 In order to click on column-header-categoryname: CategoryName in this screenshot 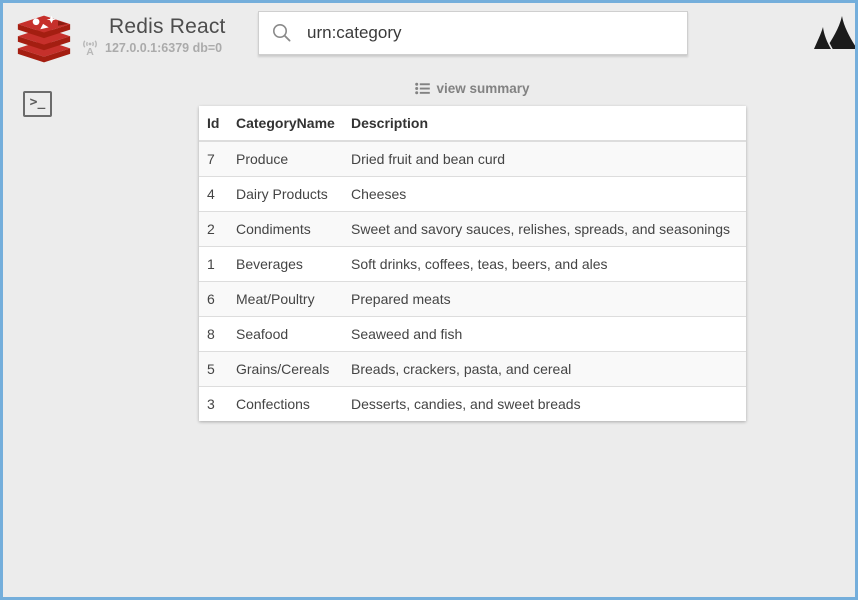, I will do `click(285, 124)`.